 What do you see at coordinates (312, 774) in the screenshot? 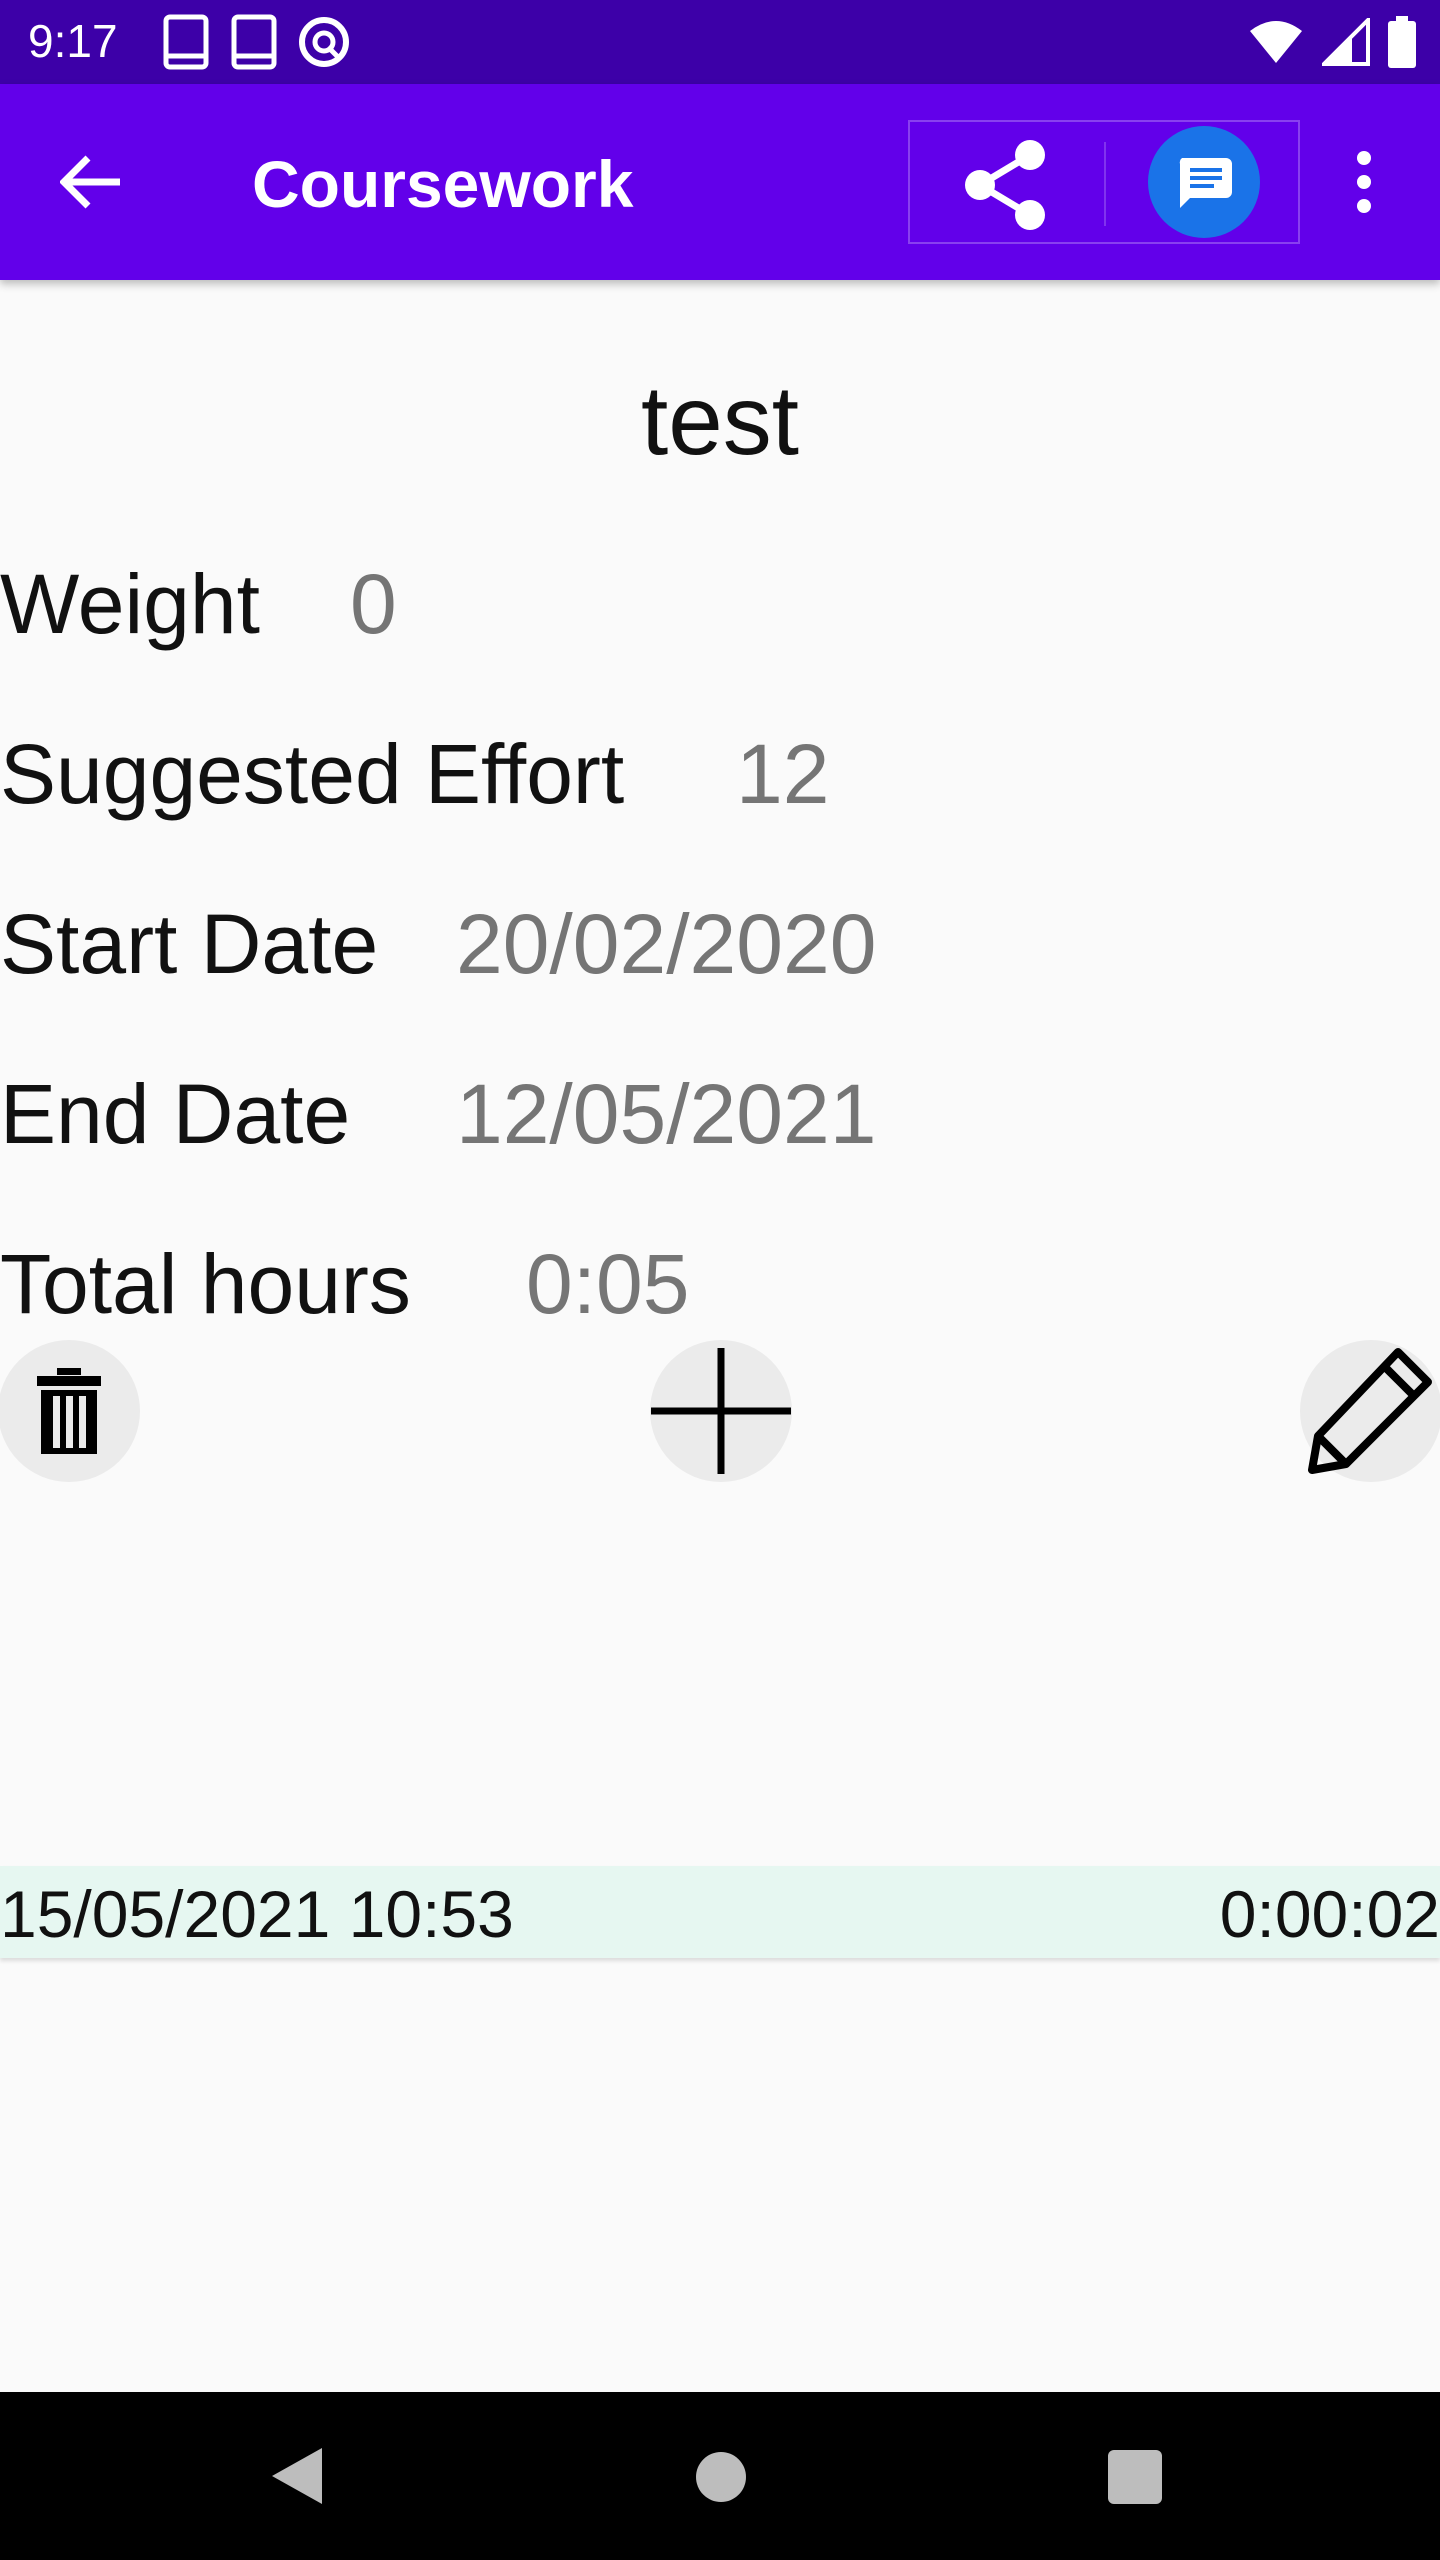
I see `suggested-effort-label: Suggested Effort` at bounding box center [312, 774].